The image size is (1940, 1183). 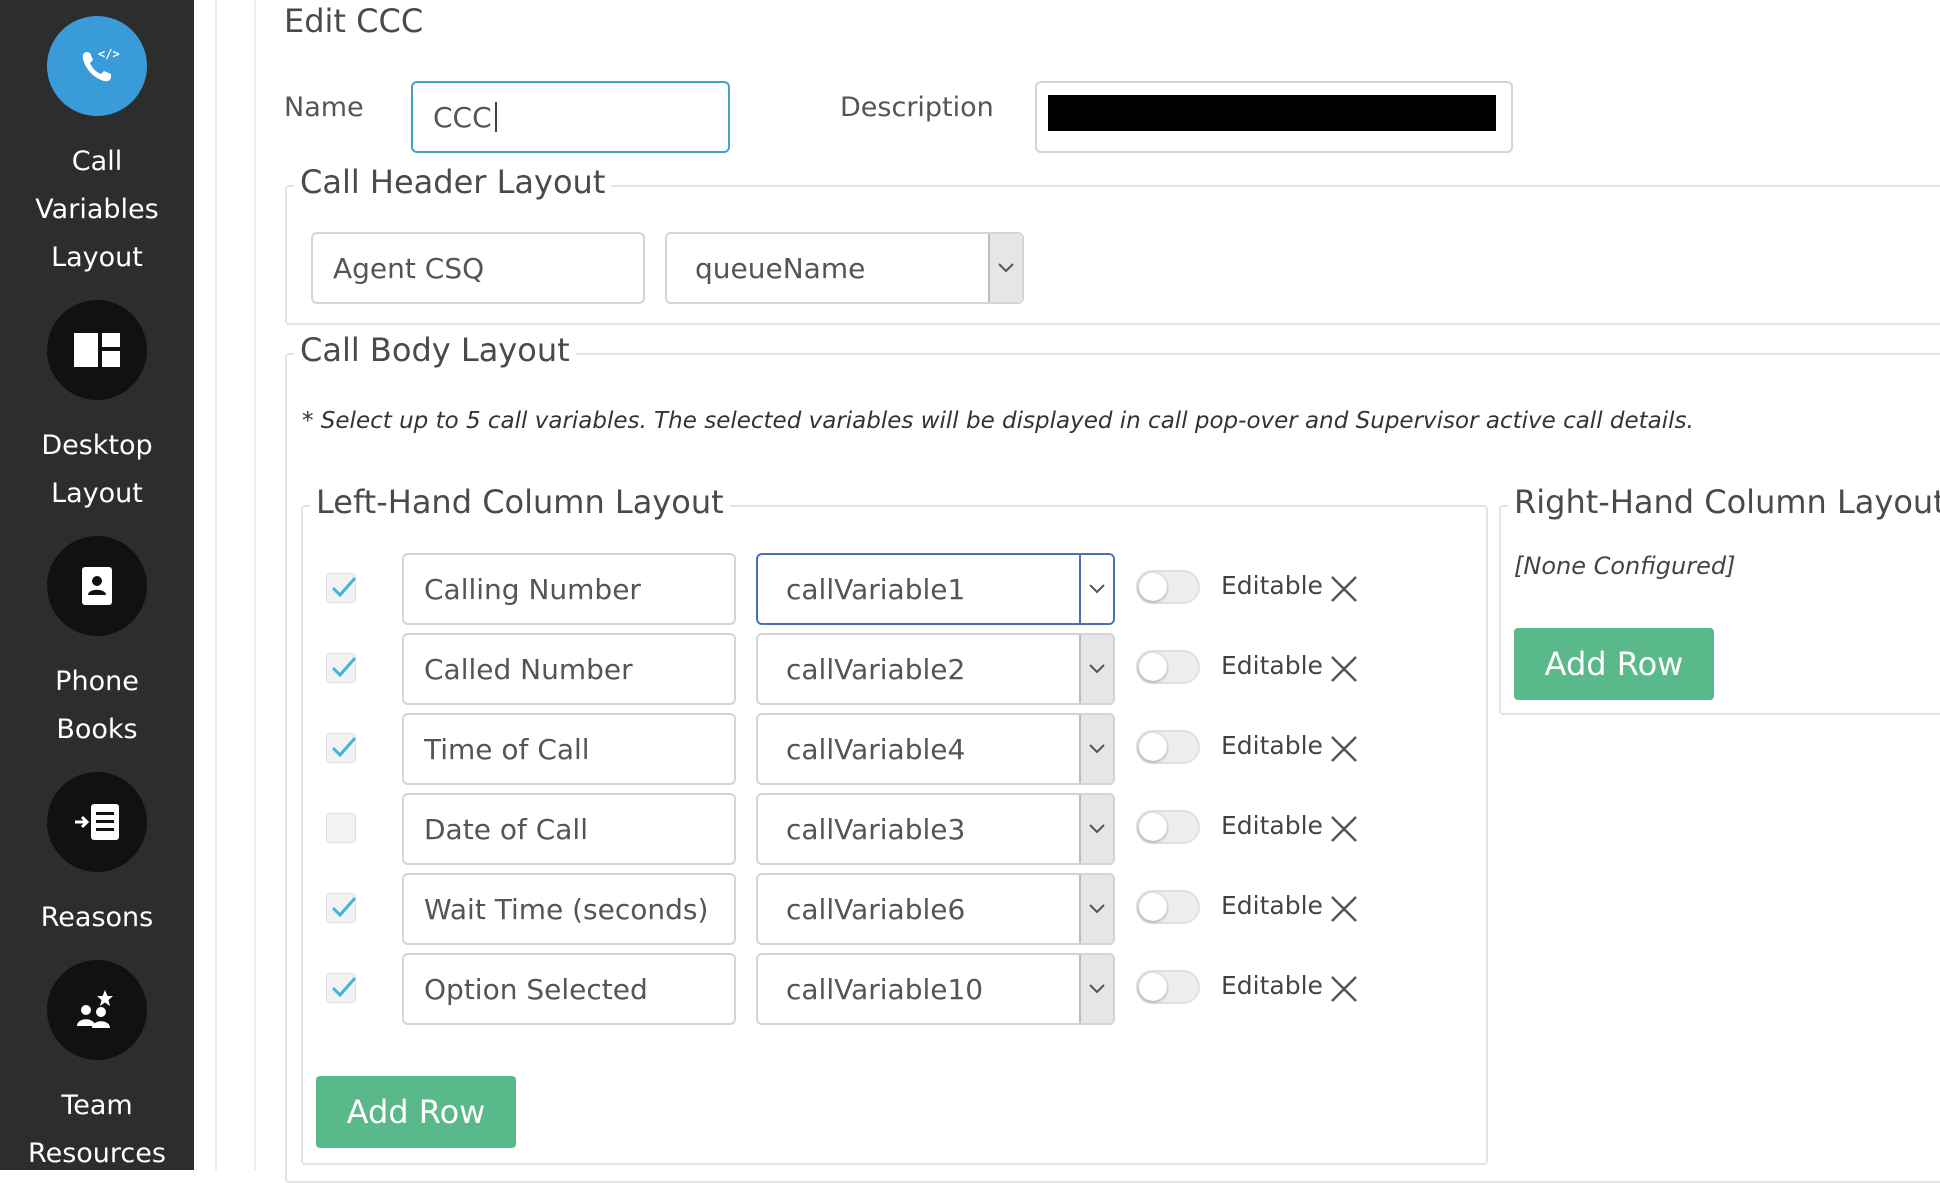 I want to click on name-input-value: CCC, so click(x=462, y=117).